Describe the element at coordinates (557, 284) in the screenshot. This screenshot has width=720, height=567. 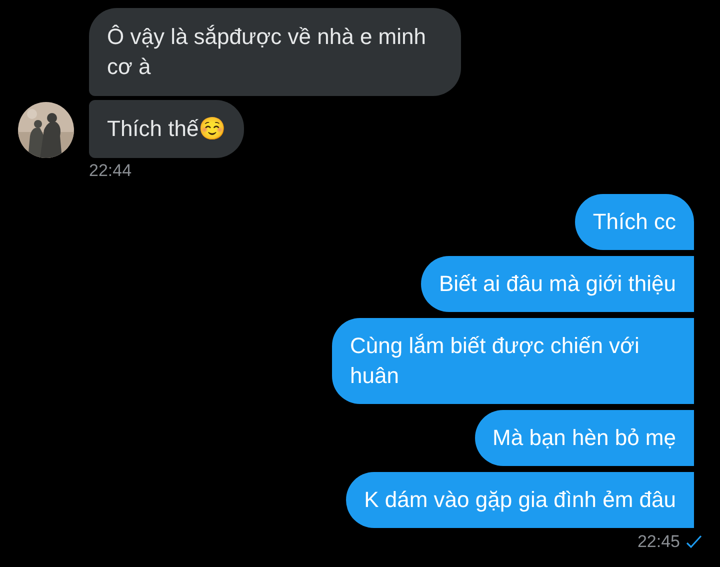
I see `message-bubble: Biết ai đâu mà giới thiệu` at that location.